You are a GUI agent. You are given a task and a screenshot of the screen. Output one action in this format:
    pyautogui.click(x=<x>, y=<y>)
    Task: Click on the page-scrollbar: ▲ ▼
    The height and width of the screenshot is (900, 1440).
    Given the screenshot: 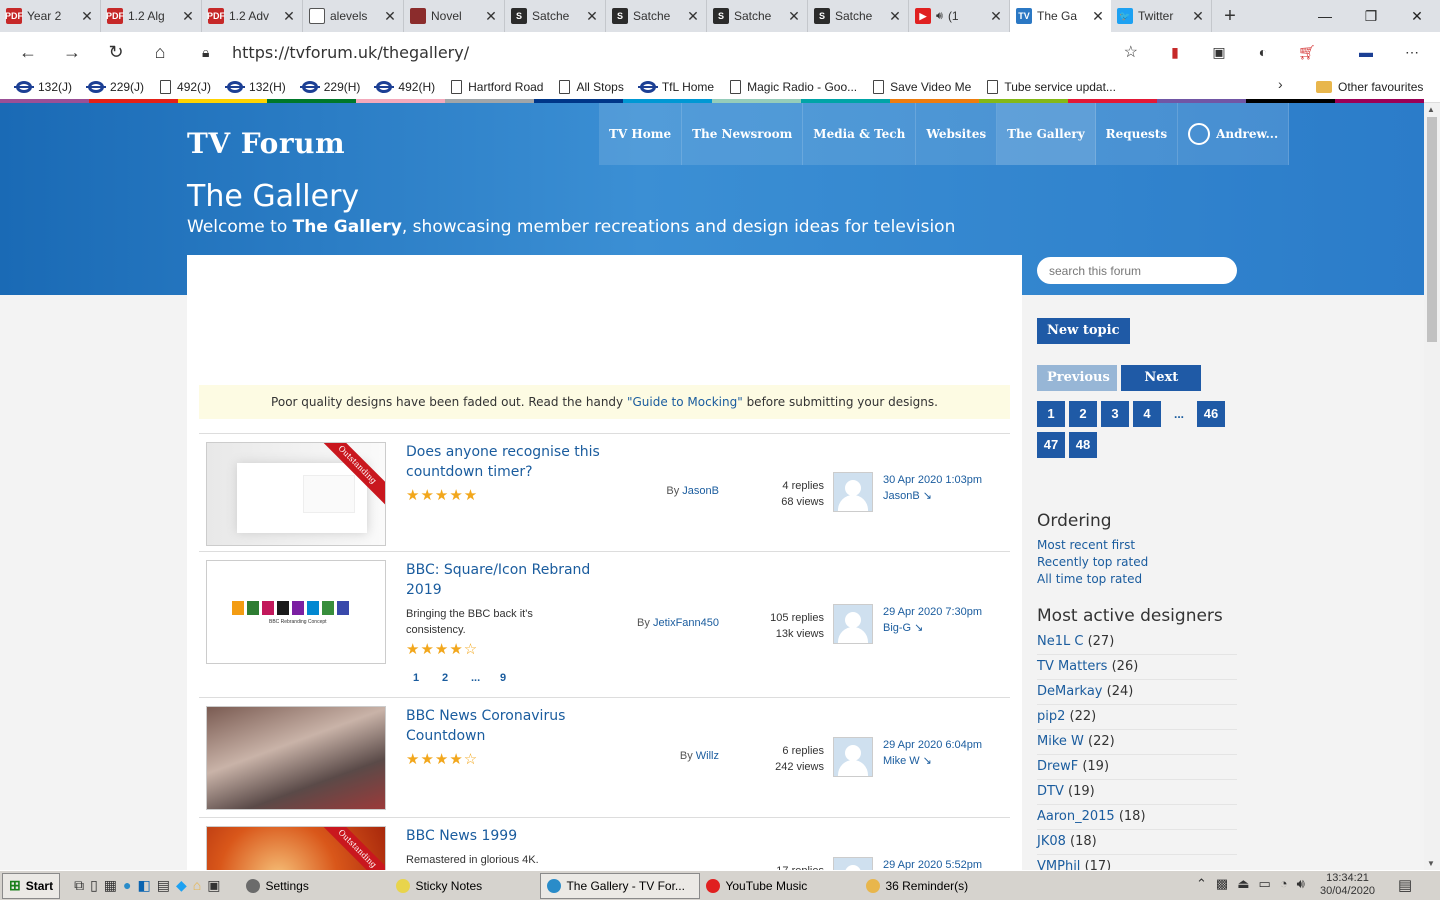 What is the action you would take?
    pyautogui.click(x=1432, y=486)
    